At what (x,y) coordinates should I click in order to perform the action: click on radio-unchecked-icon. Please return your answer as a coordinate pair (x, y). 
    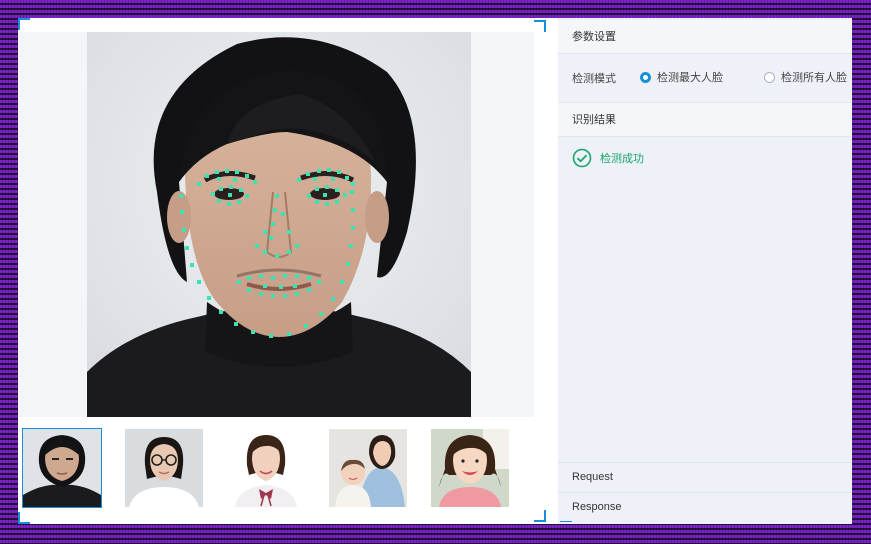
    Looking at the image, I should click on (769, 77).